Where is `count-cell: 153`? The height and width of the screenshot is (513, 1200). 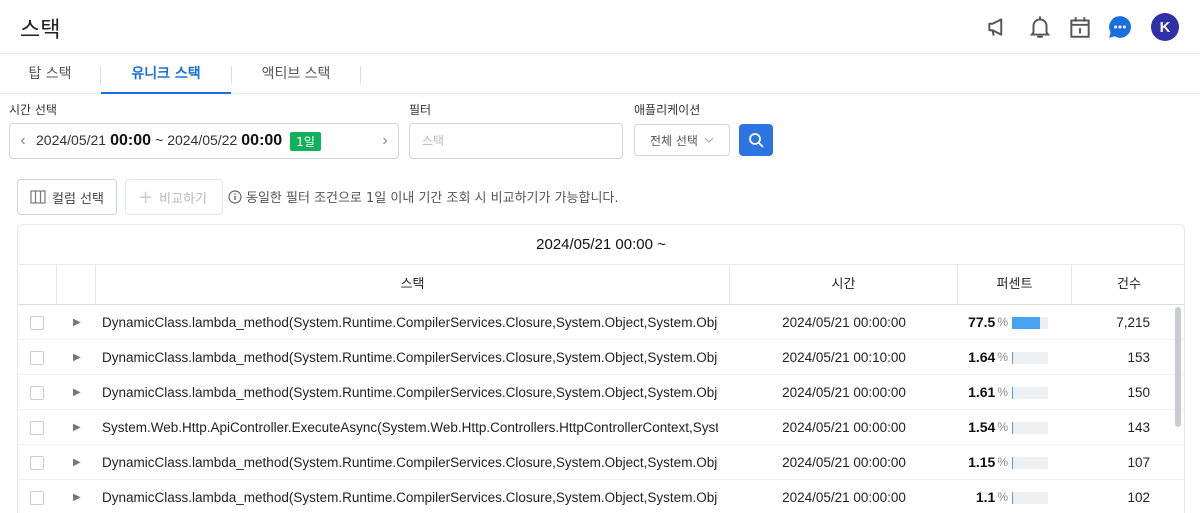
count-cell: 153 is located at coordinates (1138, 357).